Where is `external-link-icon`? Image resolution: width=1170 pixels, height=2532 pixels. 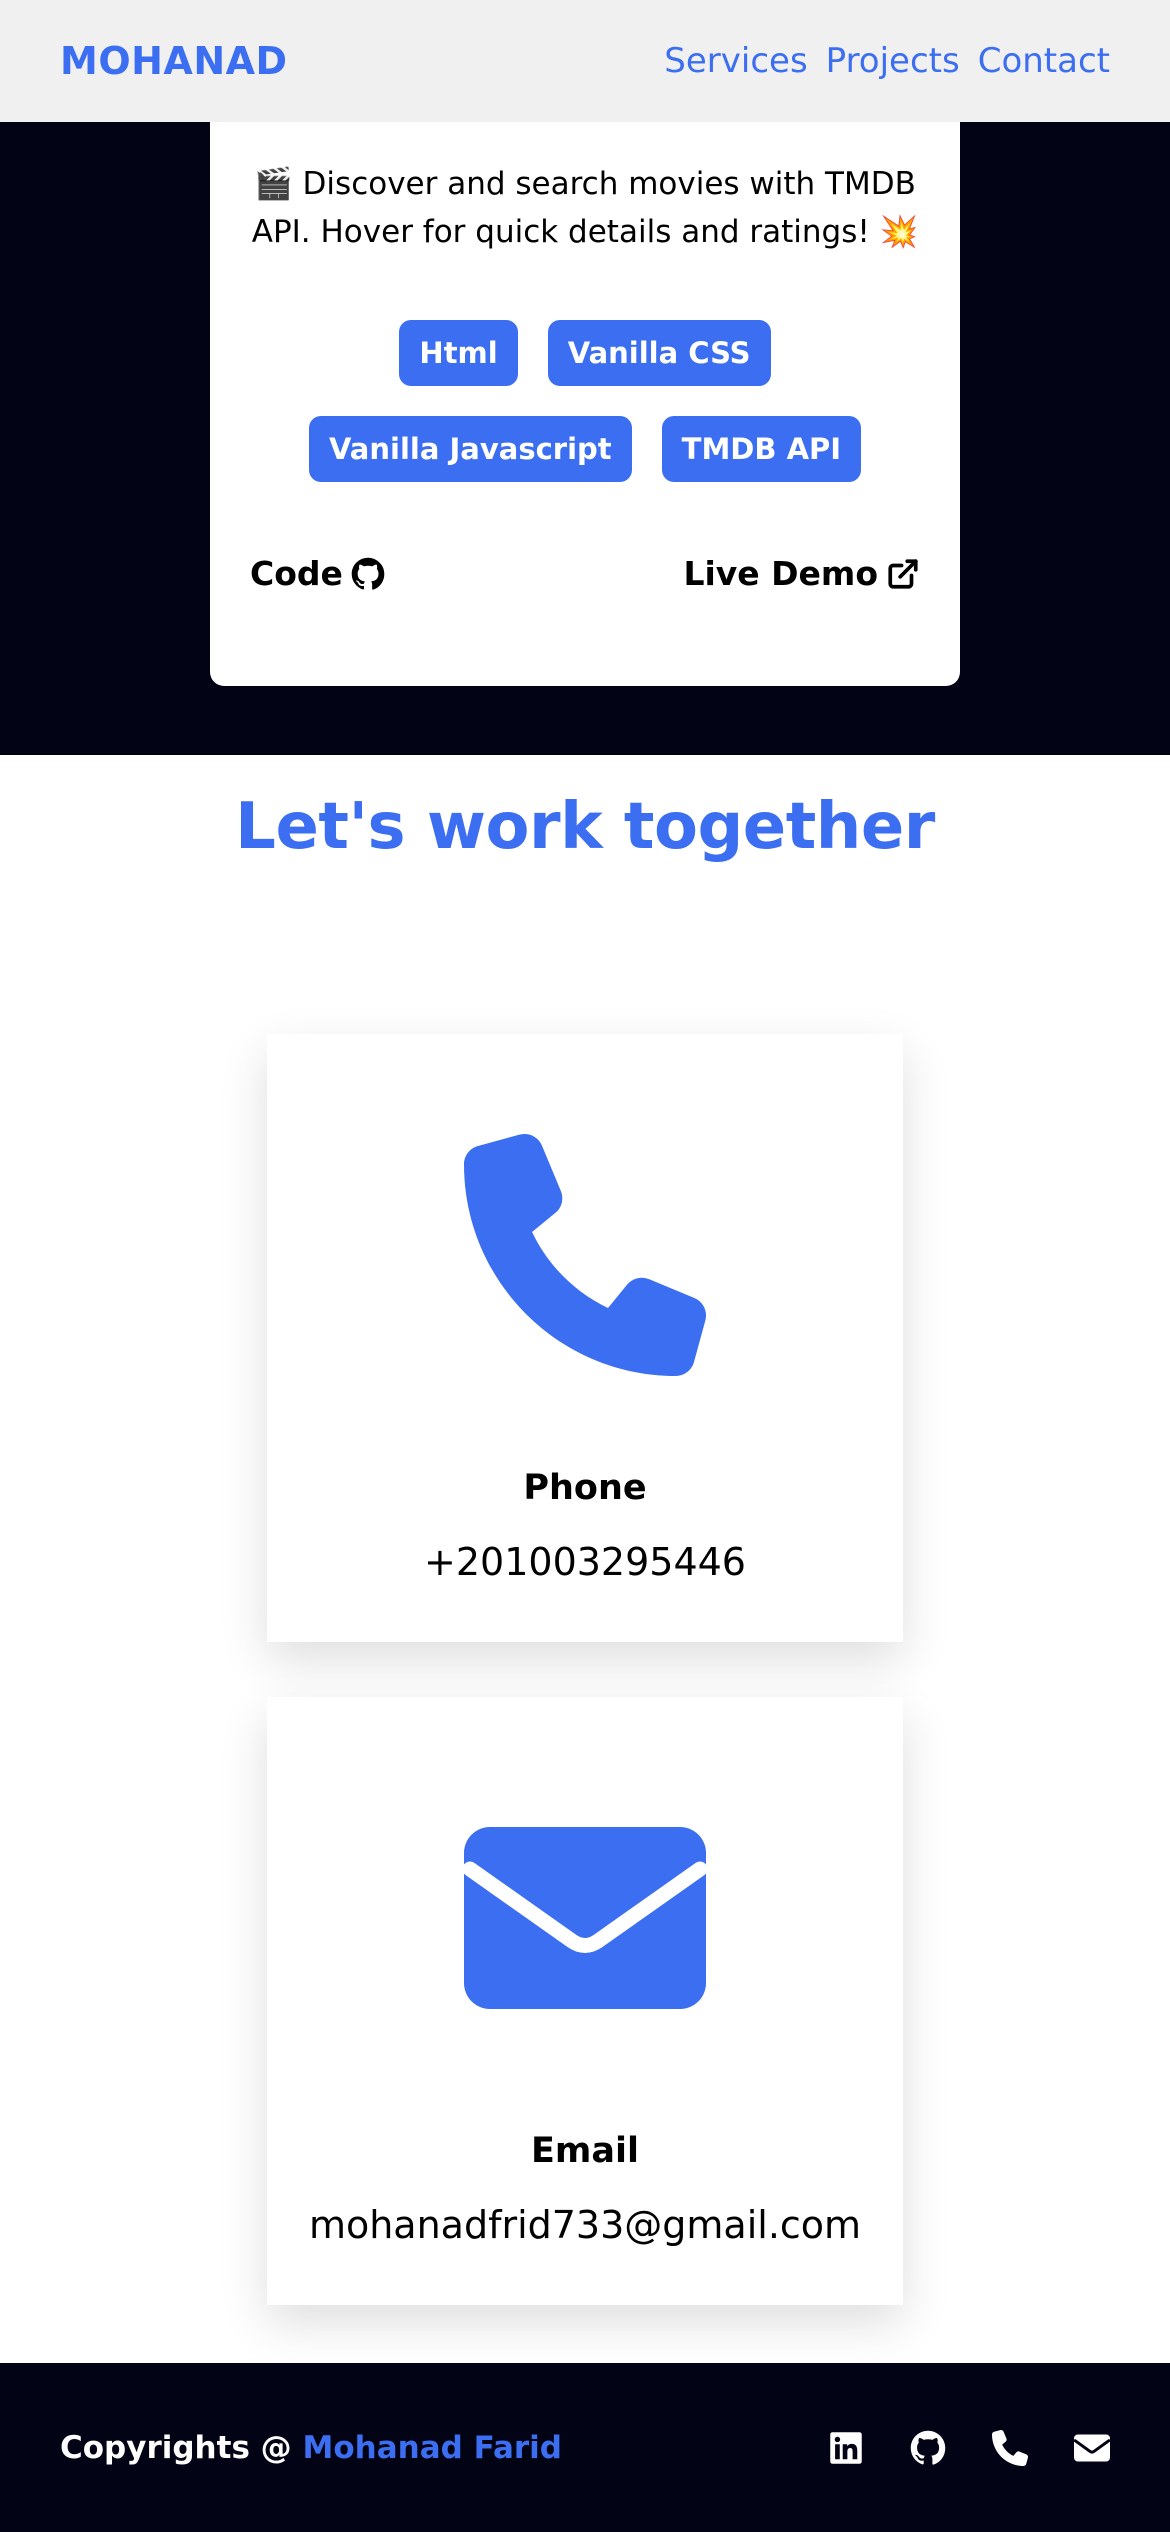
external-link-icon is located at coordinates (903, 573).